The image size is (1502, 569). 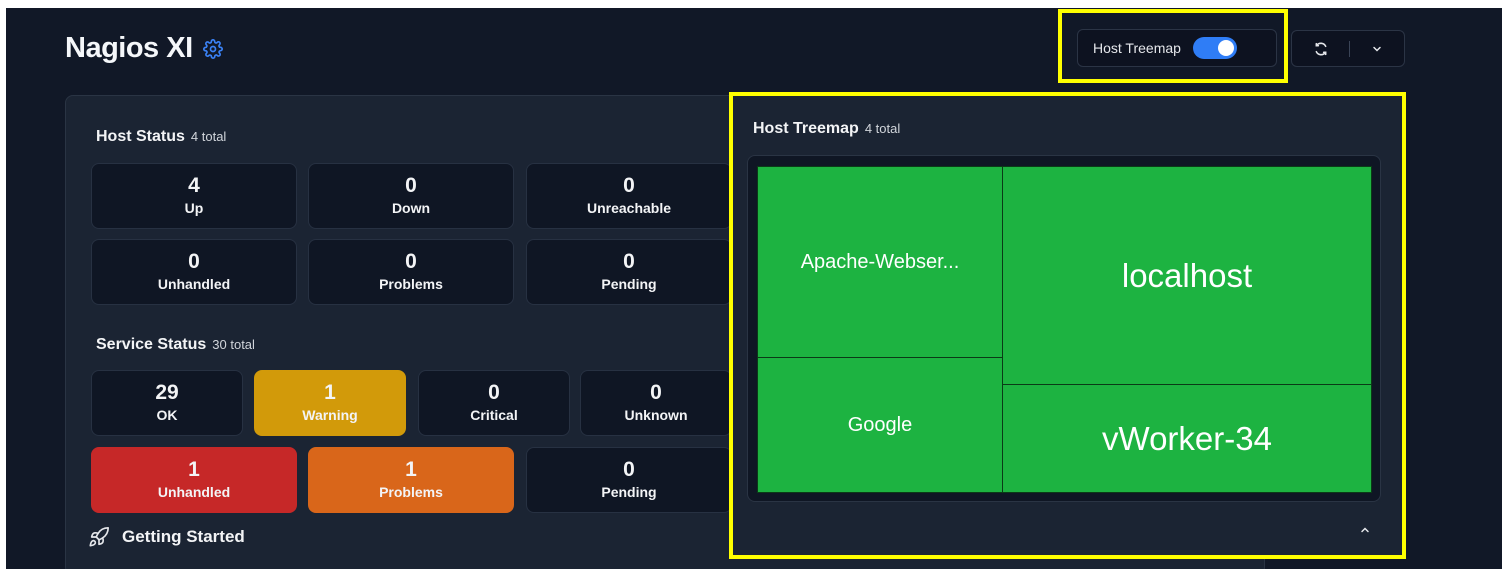 I want to click on tile-value: 4, so click(x=194, y=185).